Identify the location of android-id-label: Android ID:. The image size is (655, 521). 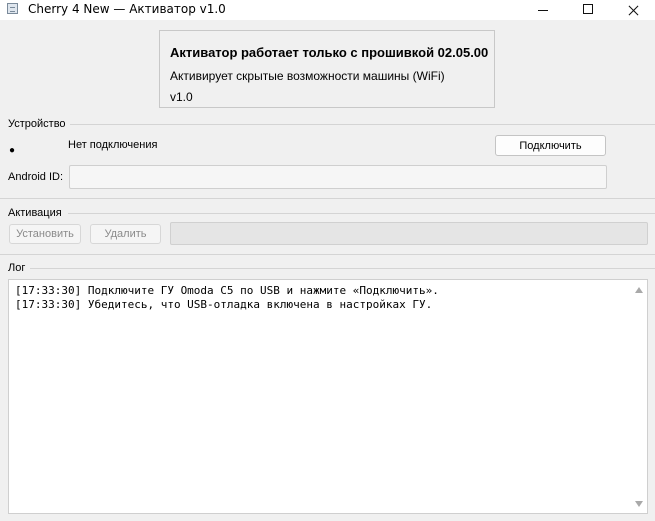
(36, 177).